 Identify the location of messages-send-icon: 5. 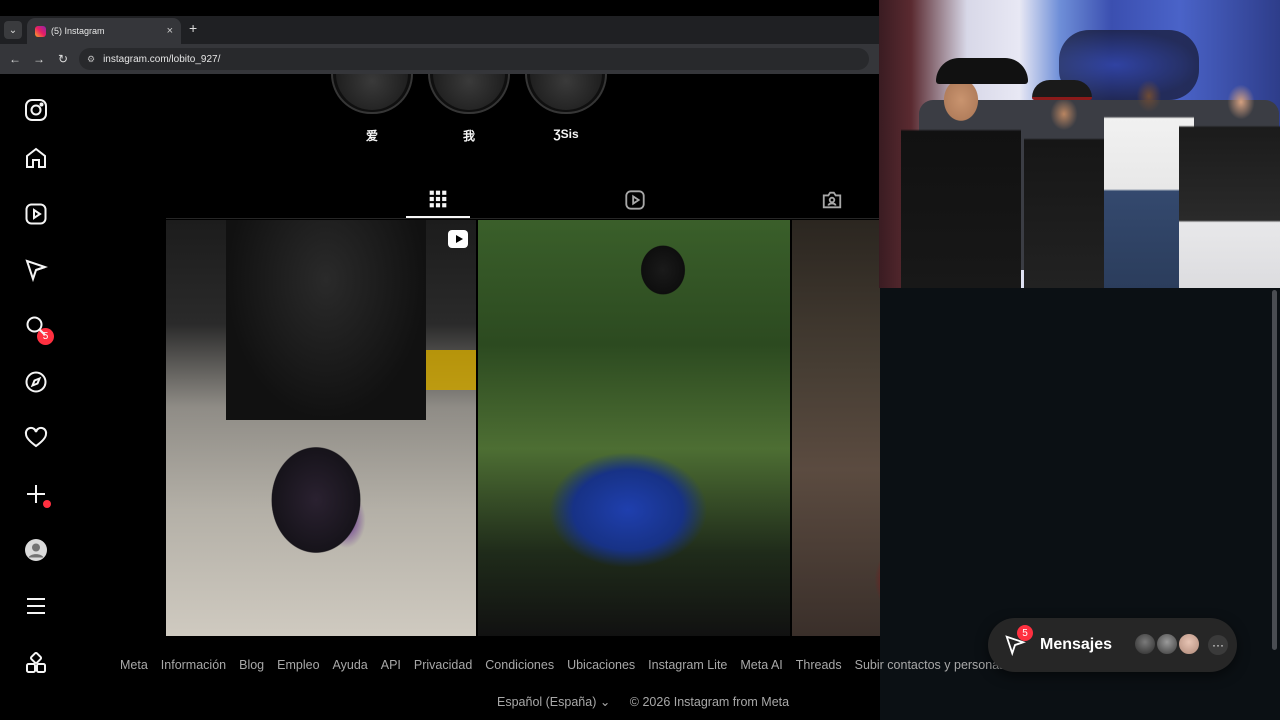
(1018, 641).